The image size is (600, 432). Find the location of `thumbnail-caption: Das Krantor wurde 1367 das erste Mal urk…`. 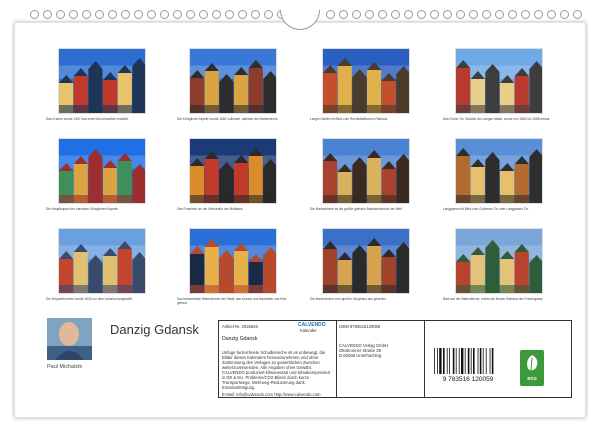

thumbnail-caption: Das Krantor wurde 1367 das erste Mal urk… is located at coordinates (87, 119).